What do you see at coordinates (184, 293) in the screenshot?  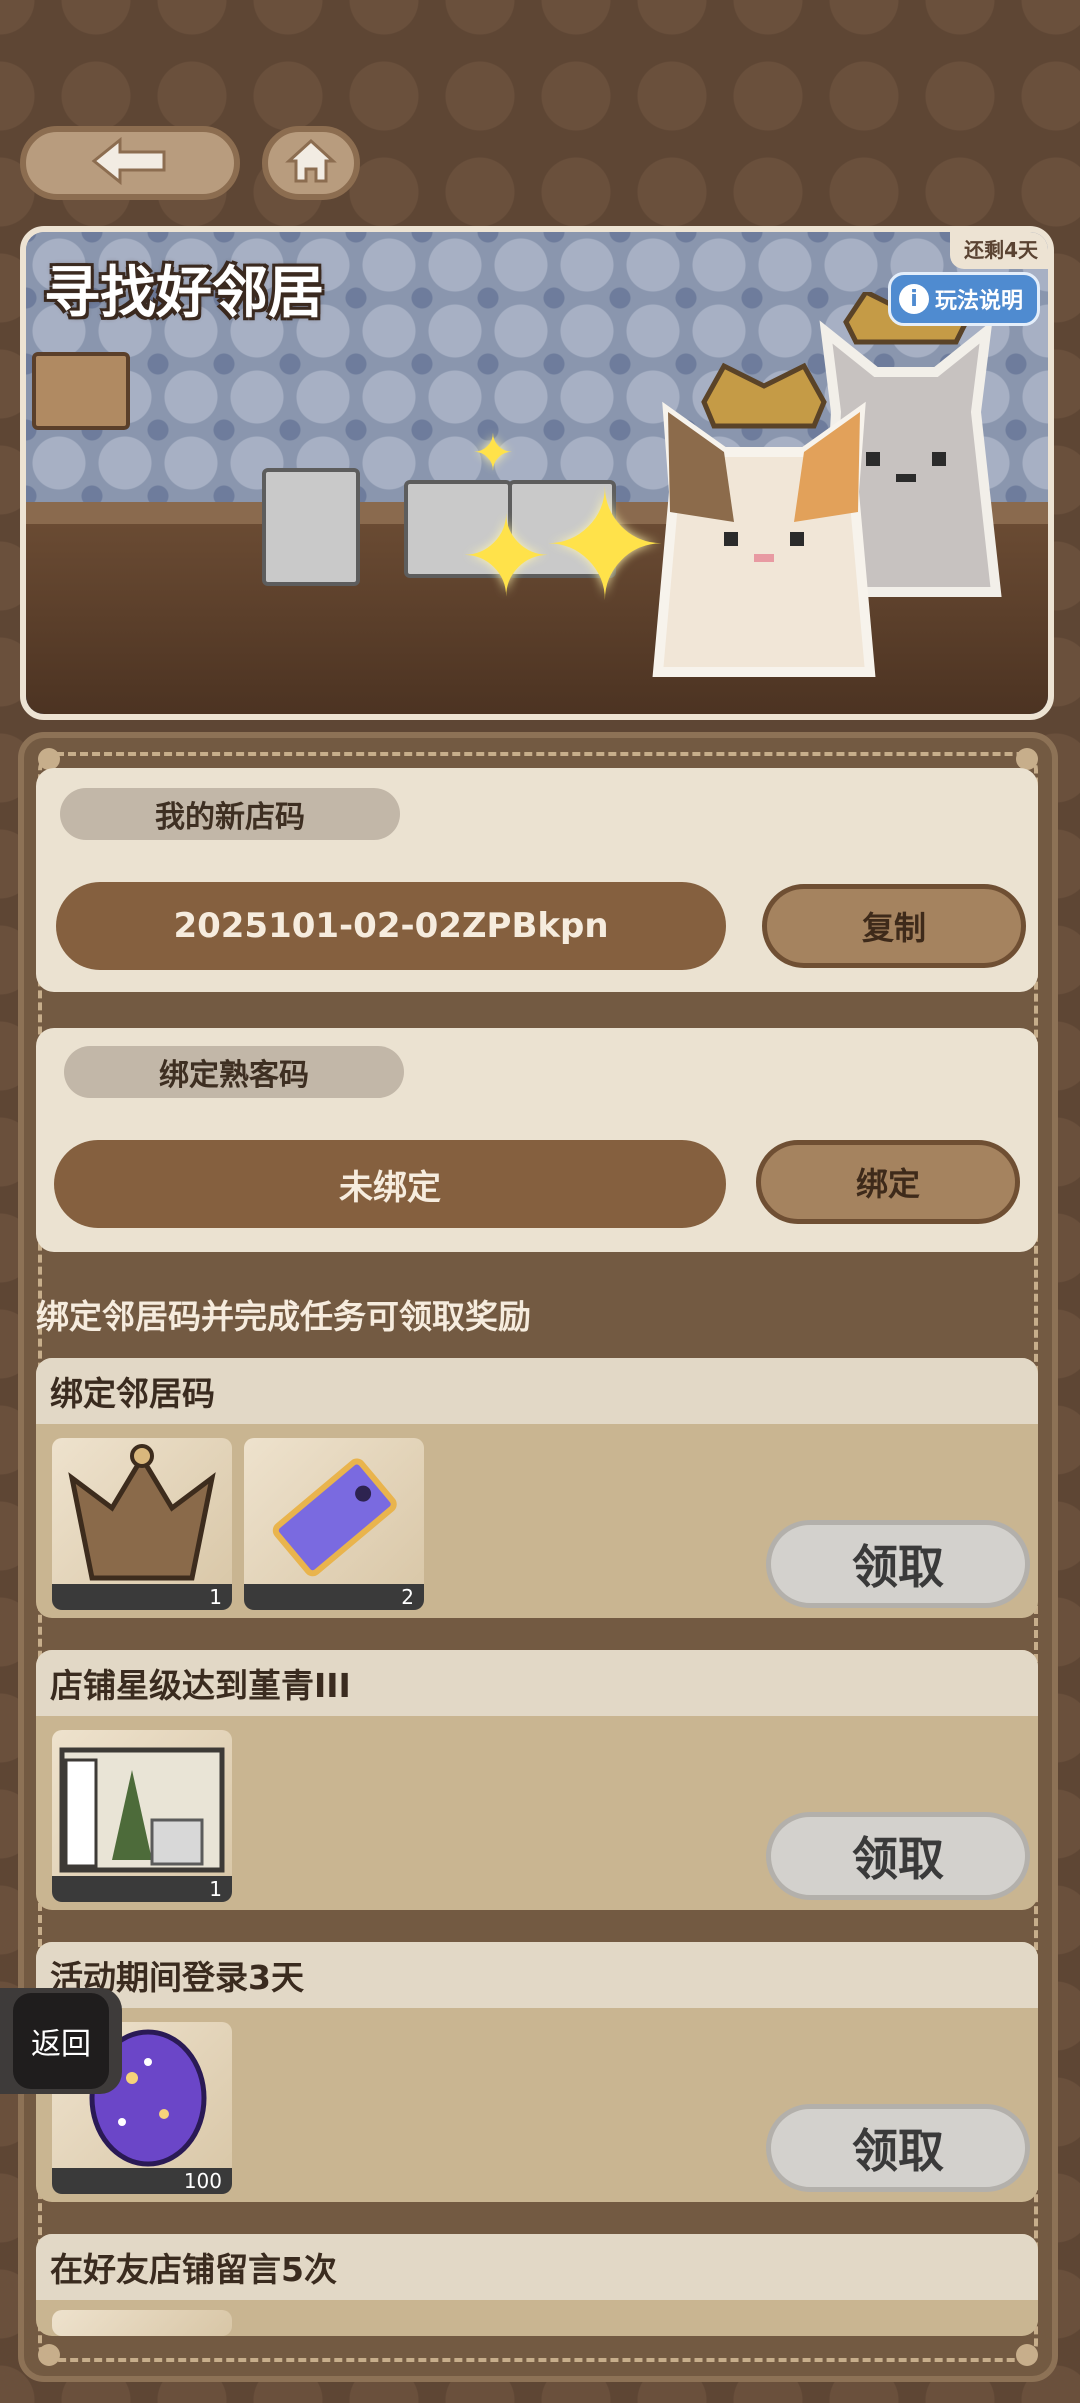 I see `banner-title: 寻找好邻居` at bounding box center [184, 293].